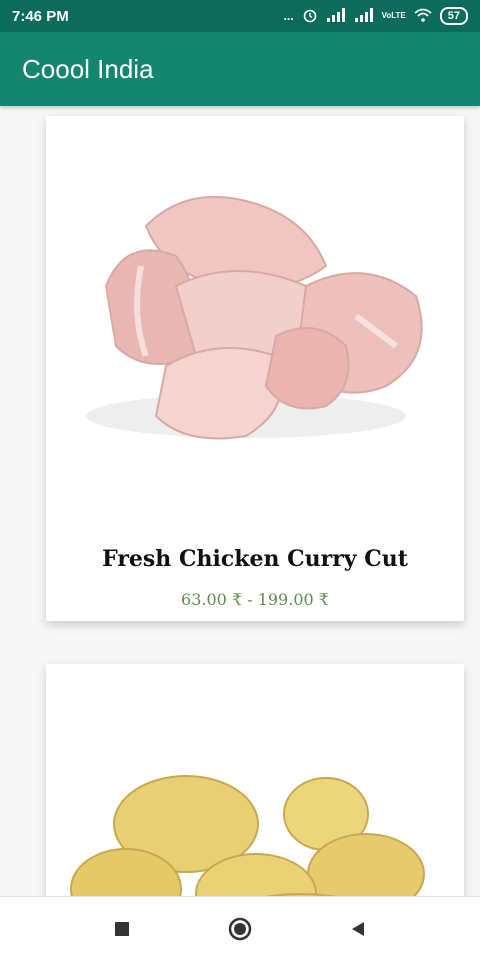 The width and height of the screenshot is (480, 961). Describe the element at coordinates (364, 16) in the screenshot. I see `signal-2-icon` at that location.